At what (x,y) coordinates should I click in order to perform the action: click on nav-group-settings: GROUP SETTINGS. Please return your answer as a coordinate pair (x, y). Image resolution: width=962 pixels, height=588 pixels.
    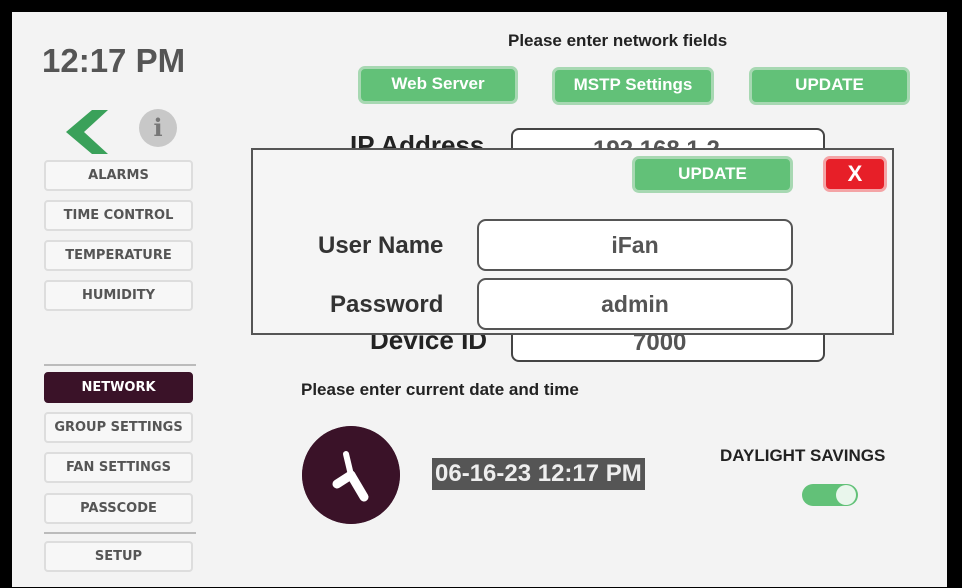
    Looking at the image, I should click on (118, 427).